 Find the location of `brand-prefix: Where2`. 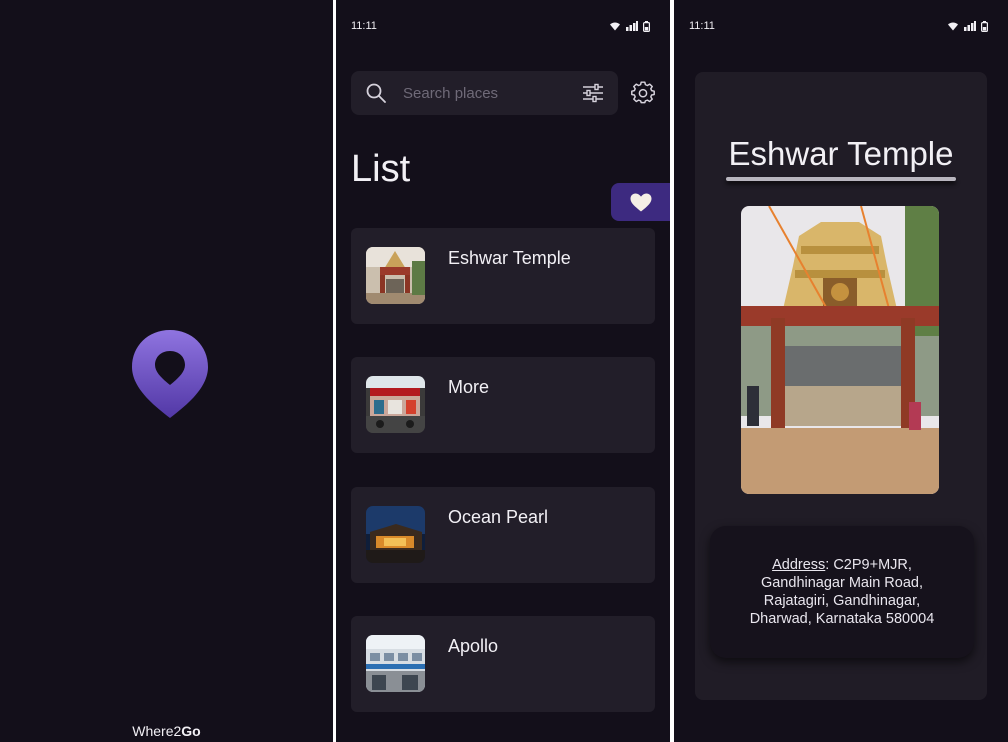

brand-prefix: Where2 is located at coordinates (157, 731).